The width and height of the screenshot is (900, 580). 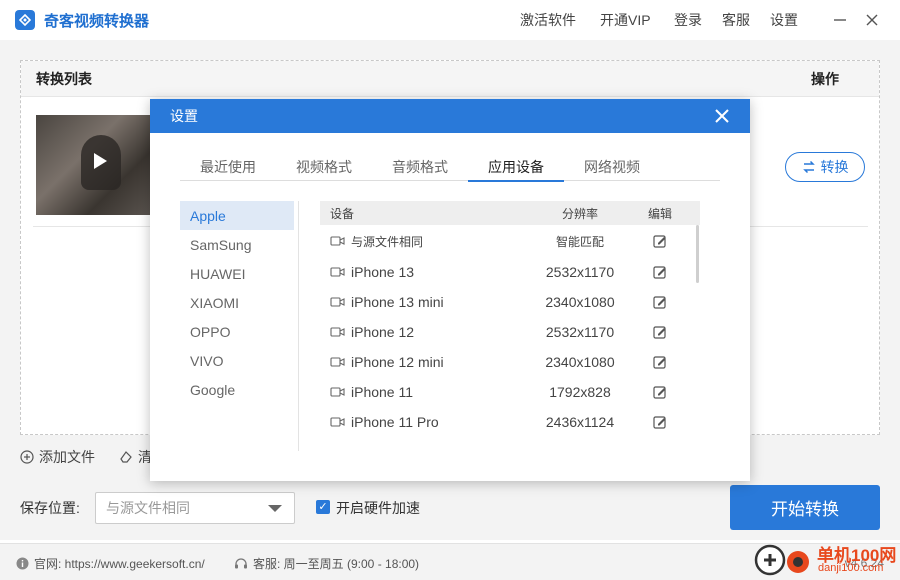 I want to click on device-name-text: iPhone 12, so click(x=383, y=332).